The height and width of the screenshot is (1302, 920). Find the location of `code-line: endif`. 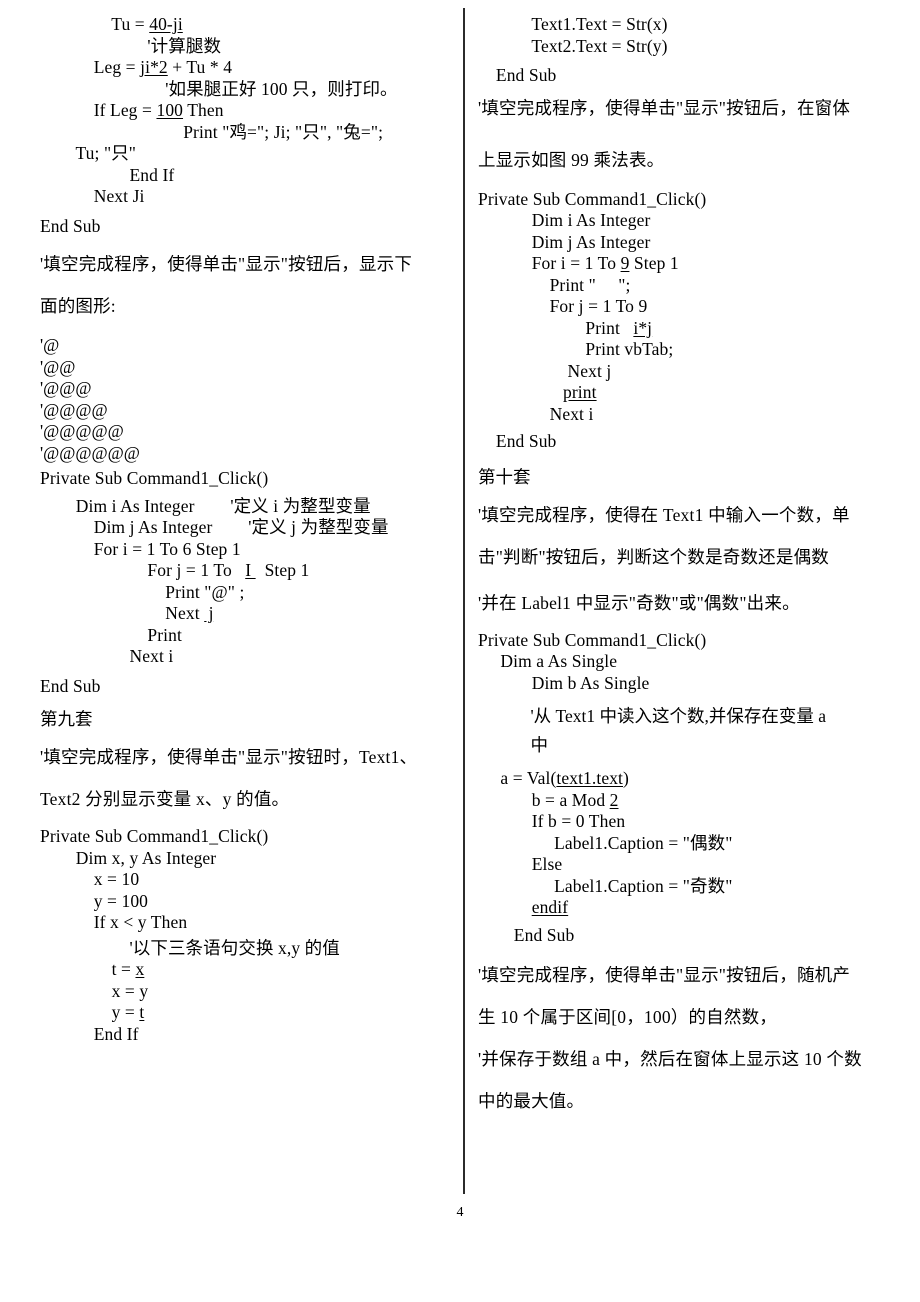

code-line: endif is located at coordinates (690, 908).